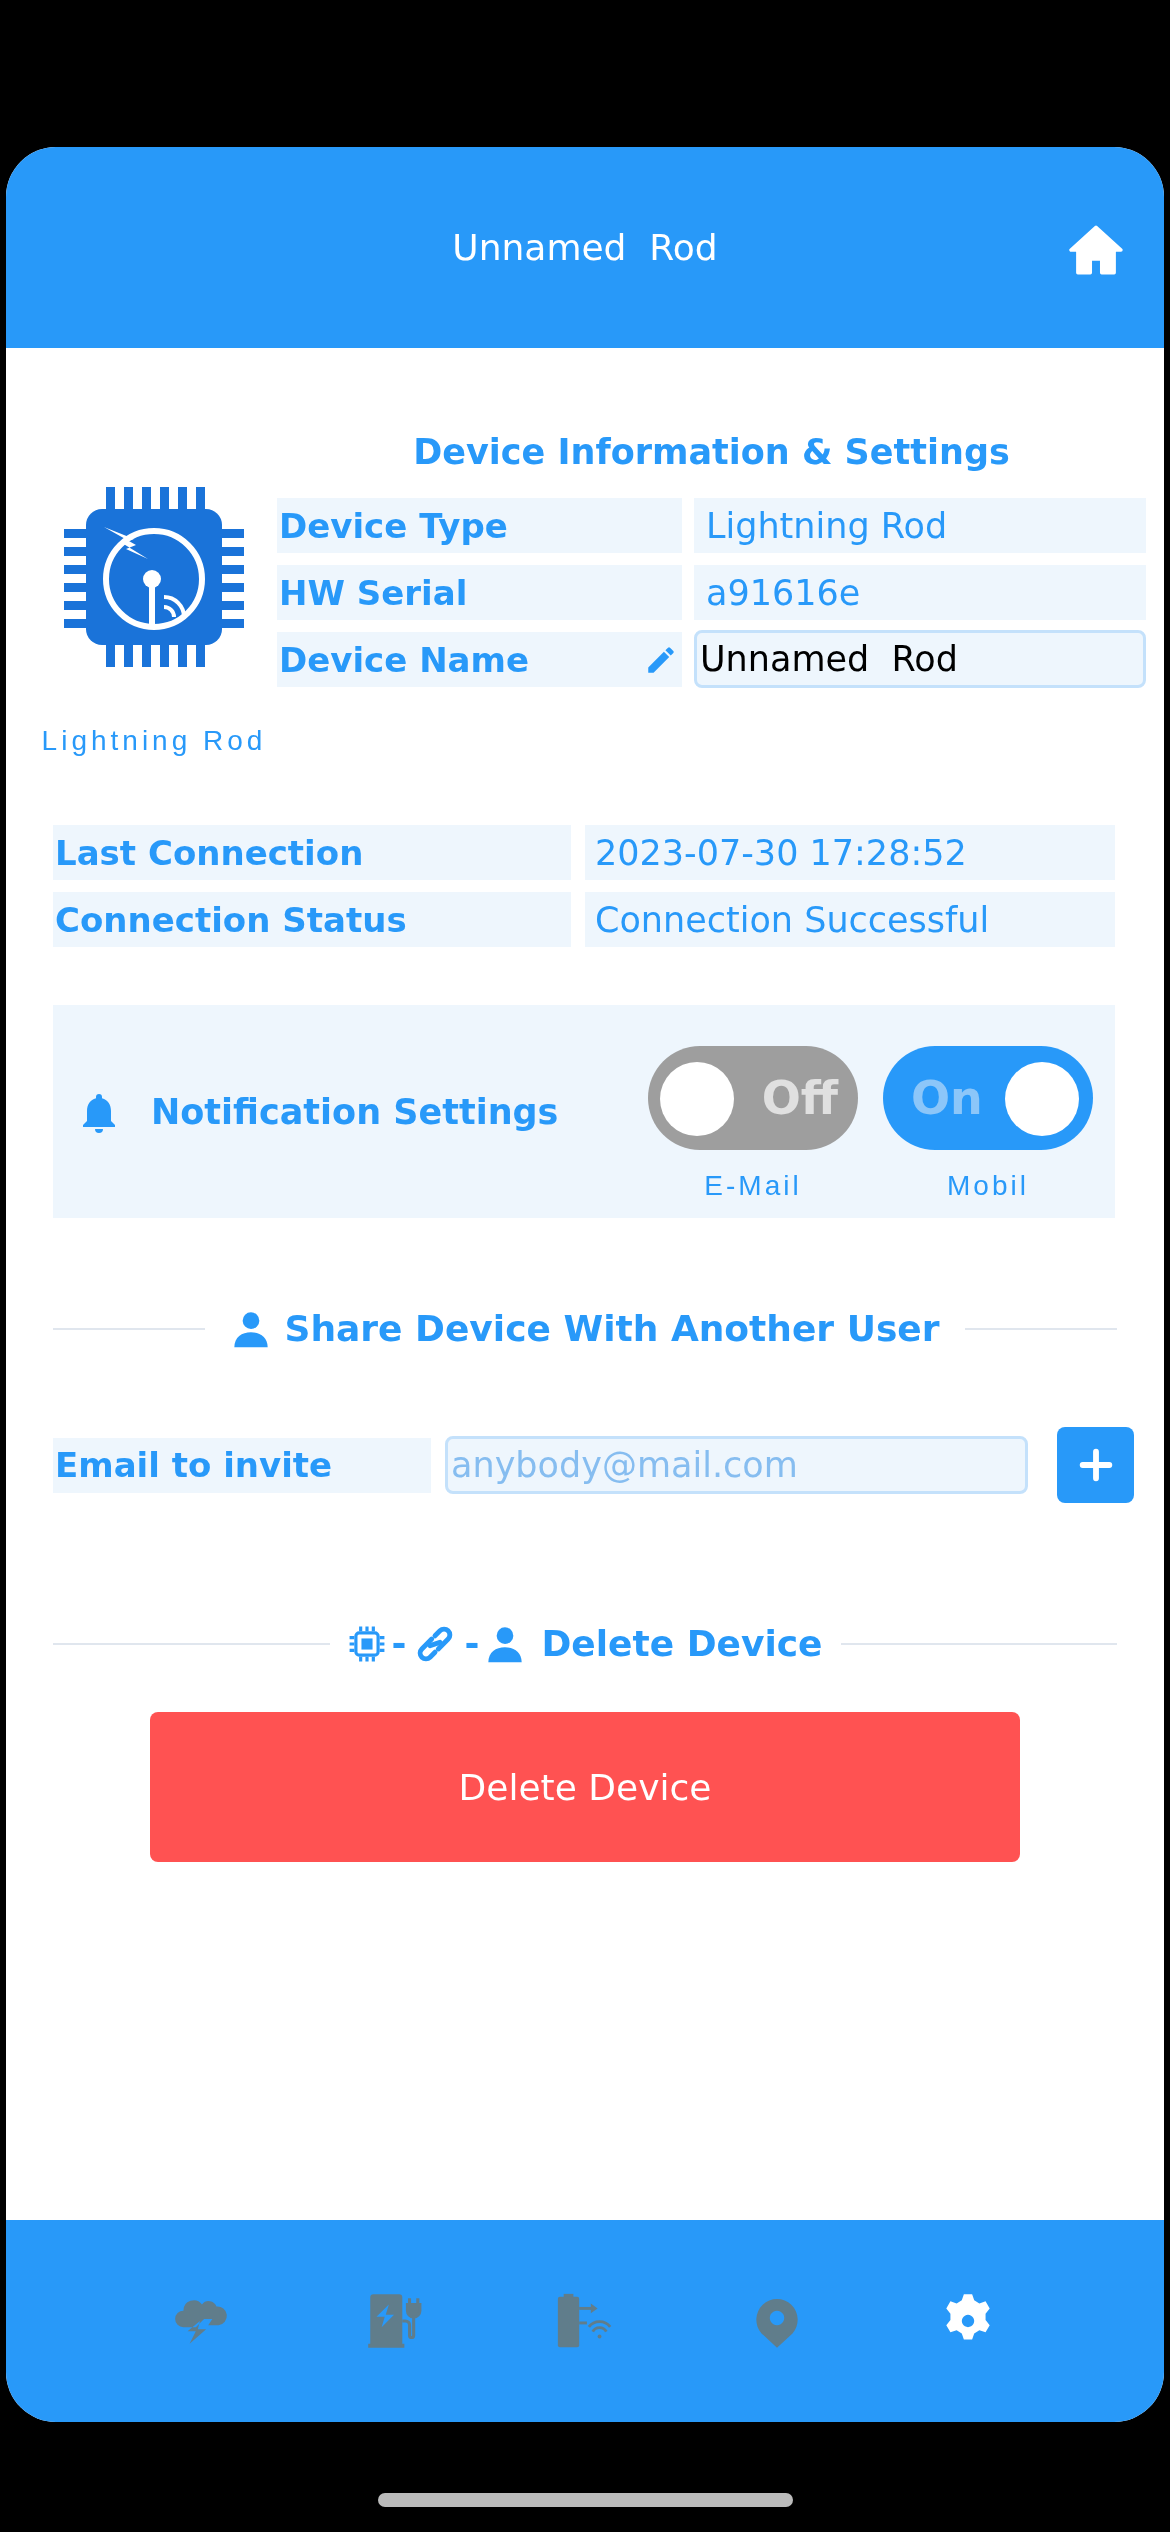 The height and width of the screenshot is (2532, 1170). What do you see at coordinates (312, 852) in the screenshot?
I see `label-cell: Last Connection` at bounding box center [312, 852].